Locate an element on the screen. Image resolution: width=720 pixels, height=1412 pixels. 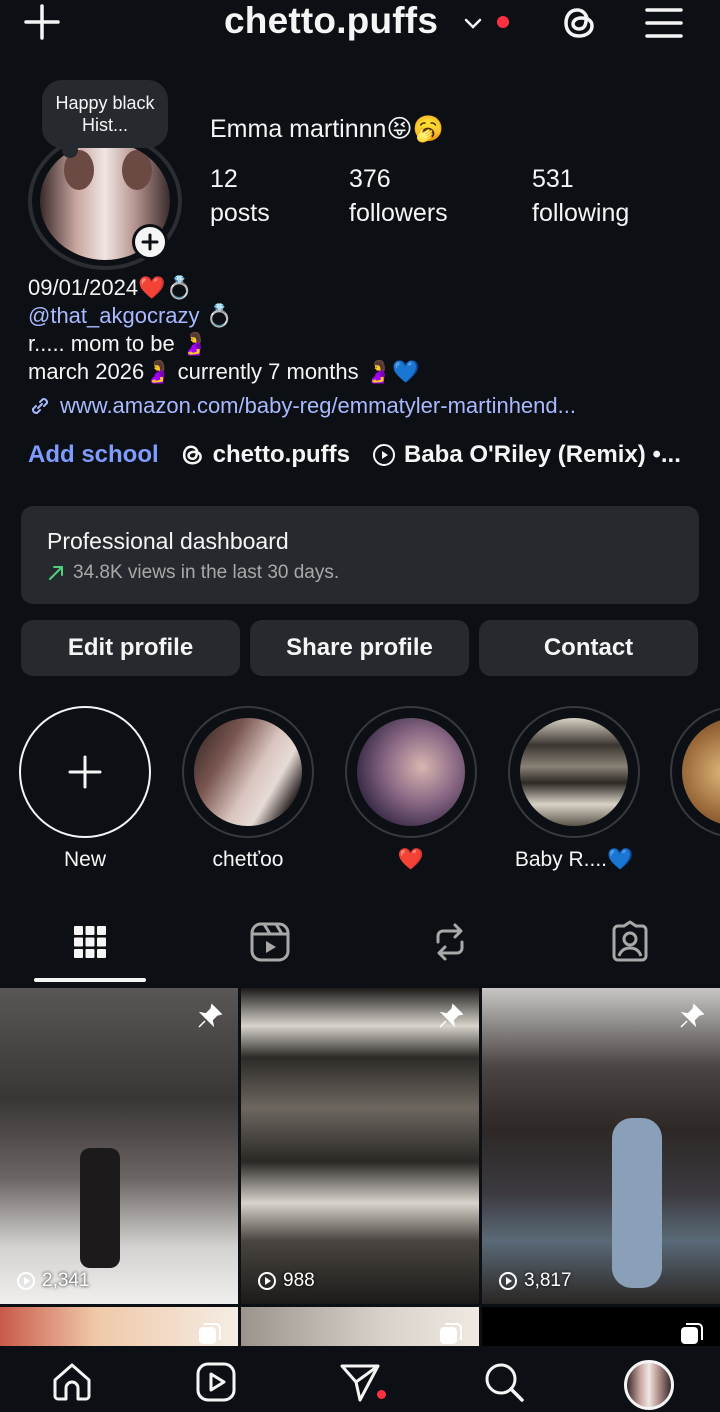
stat-followers: 376 followers is located at coordinates (398, 196).